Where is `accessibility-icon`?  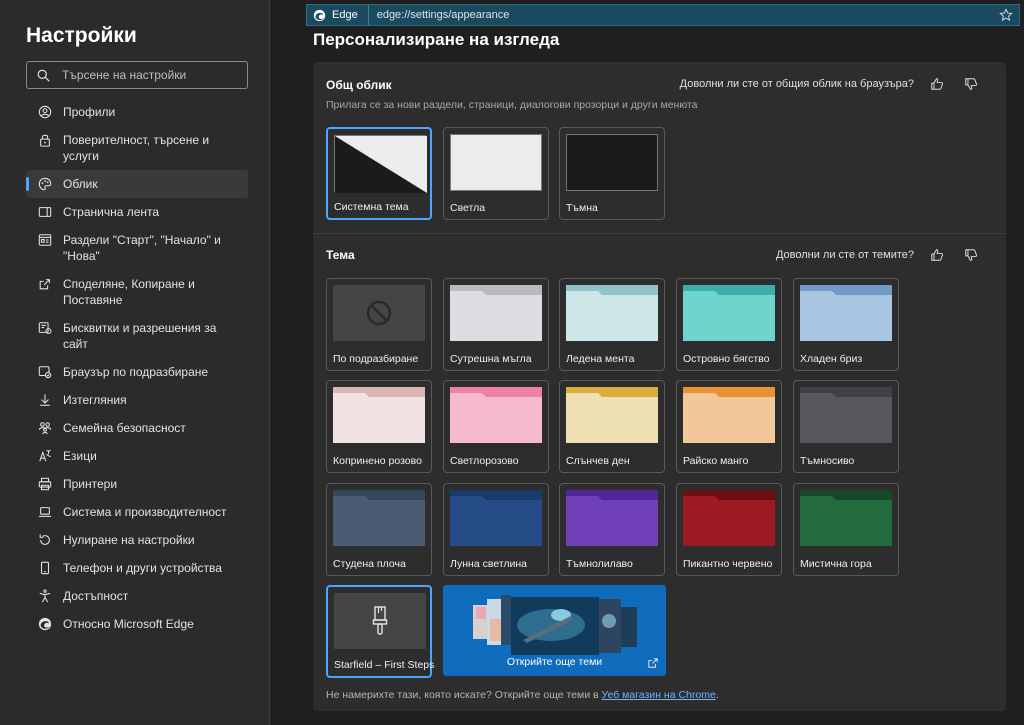 accessibility-icon is located at coordinates (45, 596).